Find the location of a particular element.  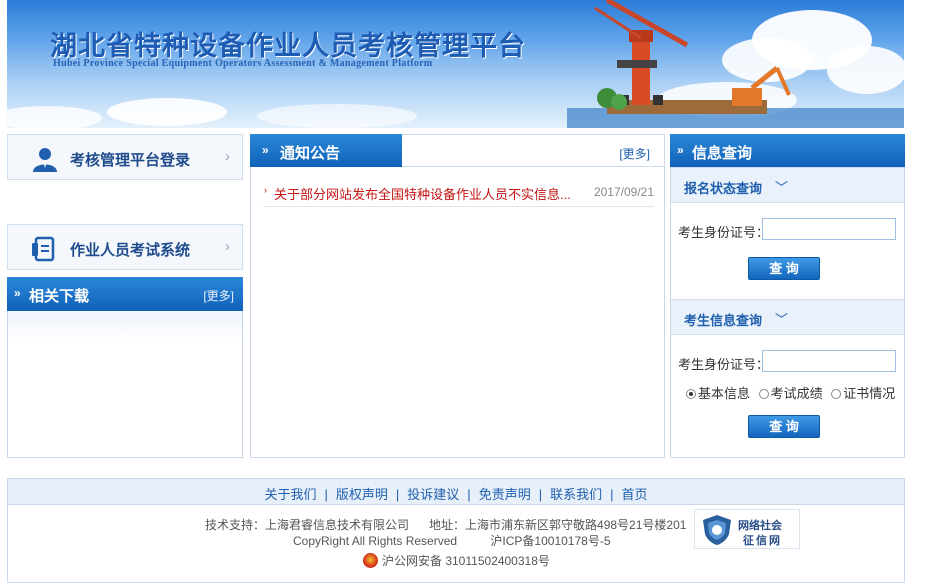

notice-item-date: 2017/09/21 is located at coordinates (623, 192).